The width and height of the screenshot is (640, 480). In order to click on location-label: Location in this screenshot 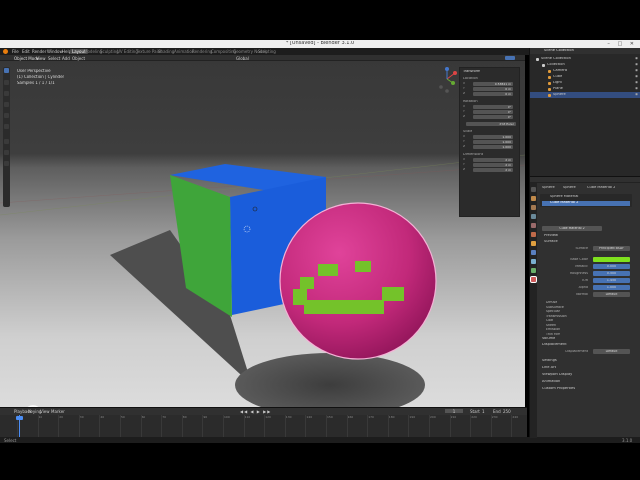, I will do `click(470, 78)`.